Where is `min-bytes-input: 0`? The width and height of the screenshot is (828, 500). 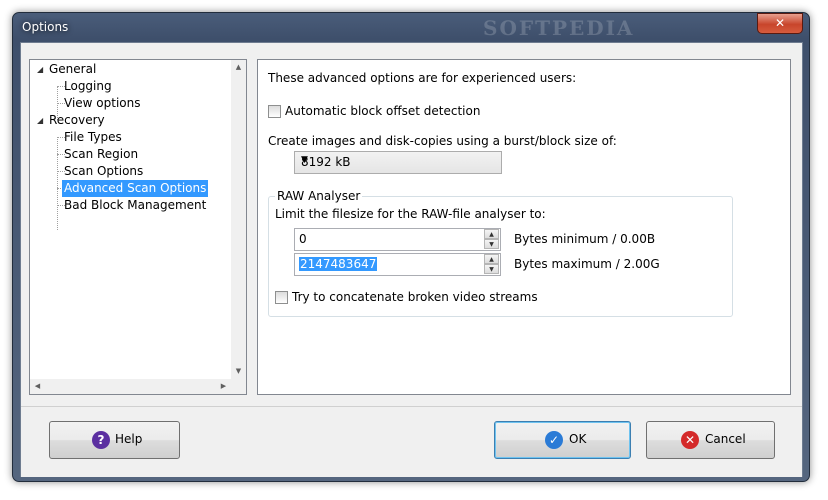
min-bytes-input: 0 is located at coordinates (303, 239).